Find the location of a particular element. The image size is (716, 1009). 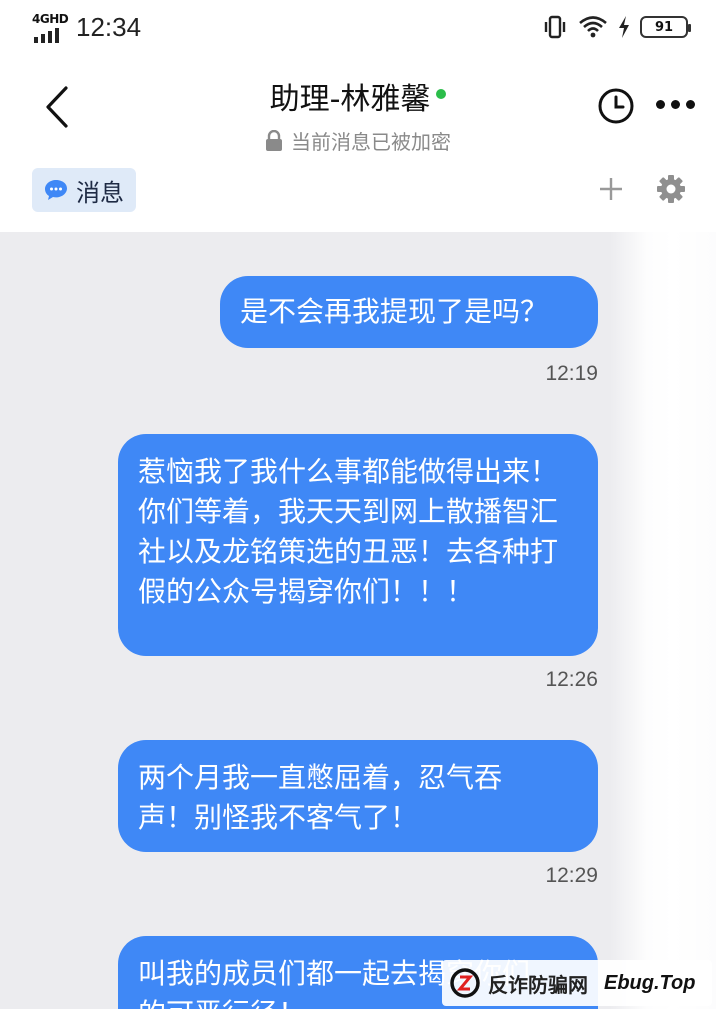

network-type: 4GHD is located at coordinates (50, 19).